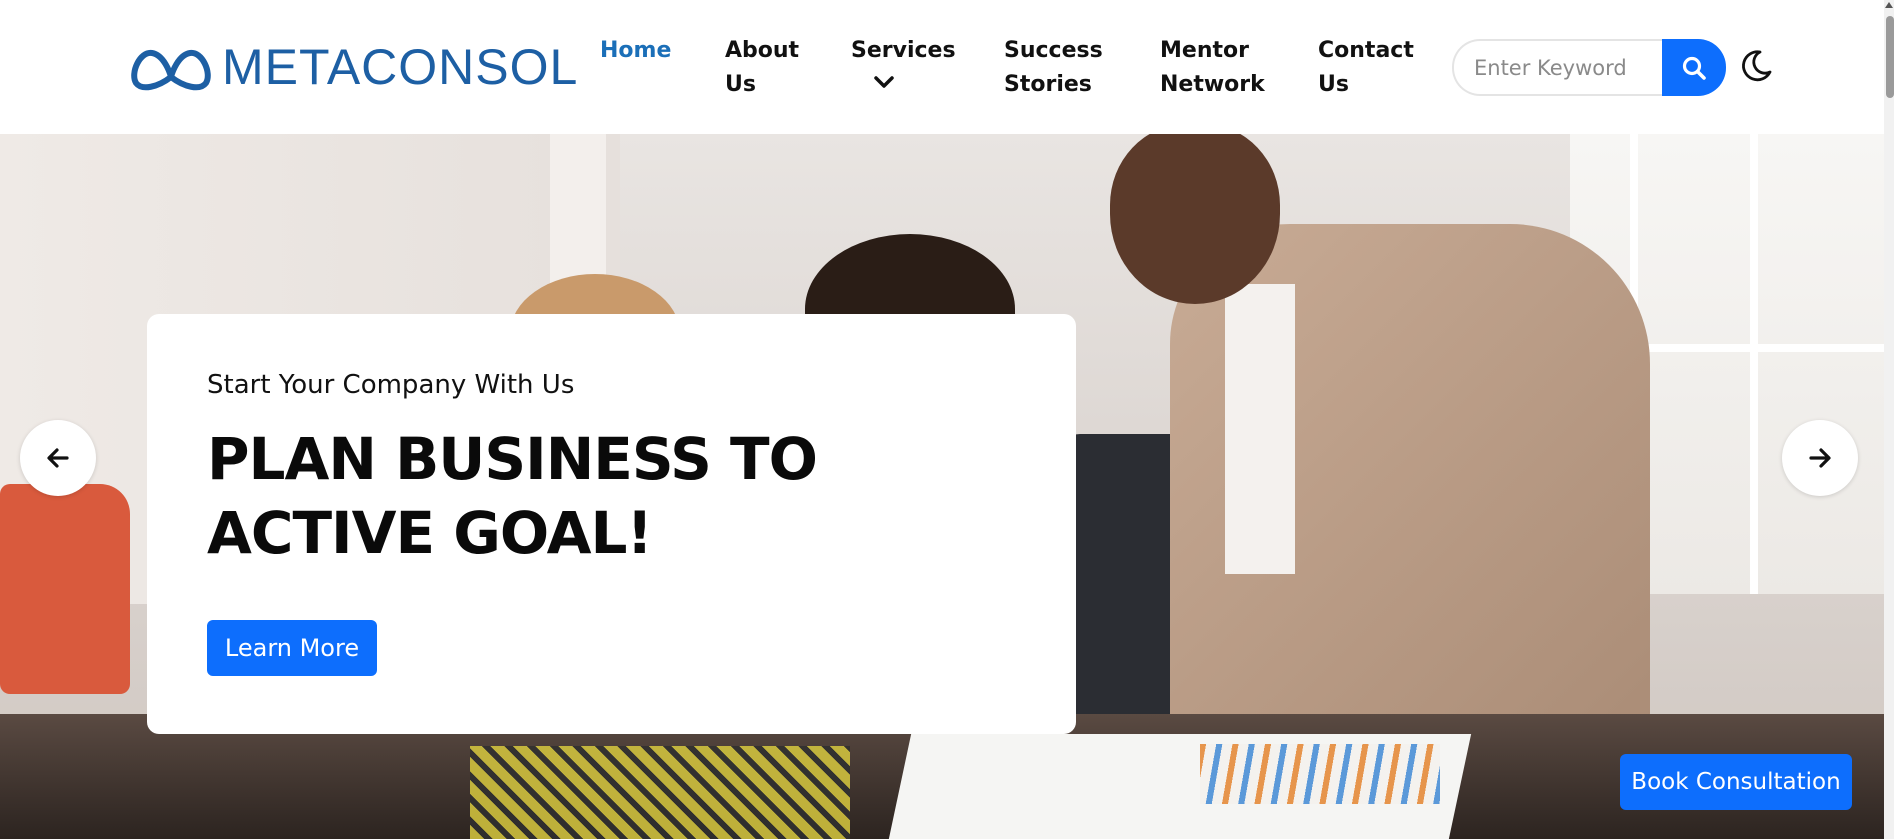 This screenshot has width=1894, height=839. I want to click on nav-success-line1: Success, so click(1053, 50).